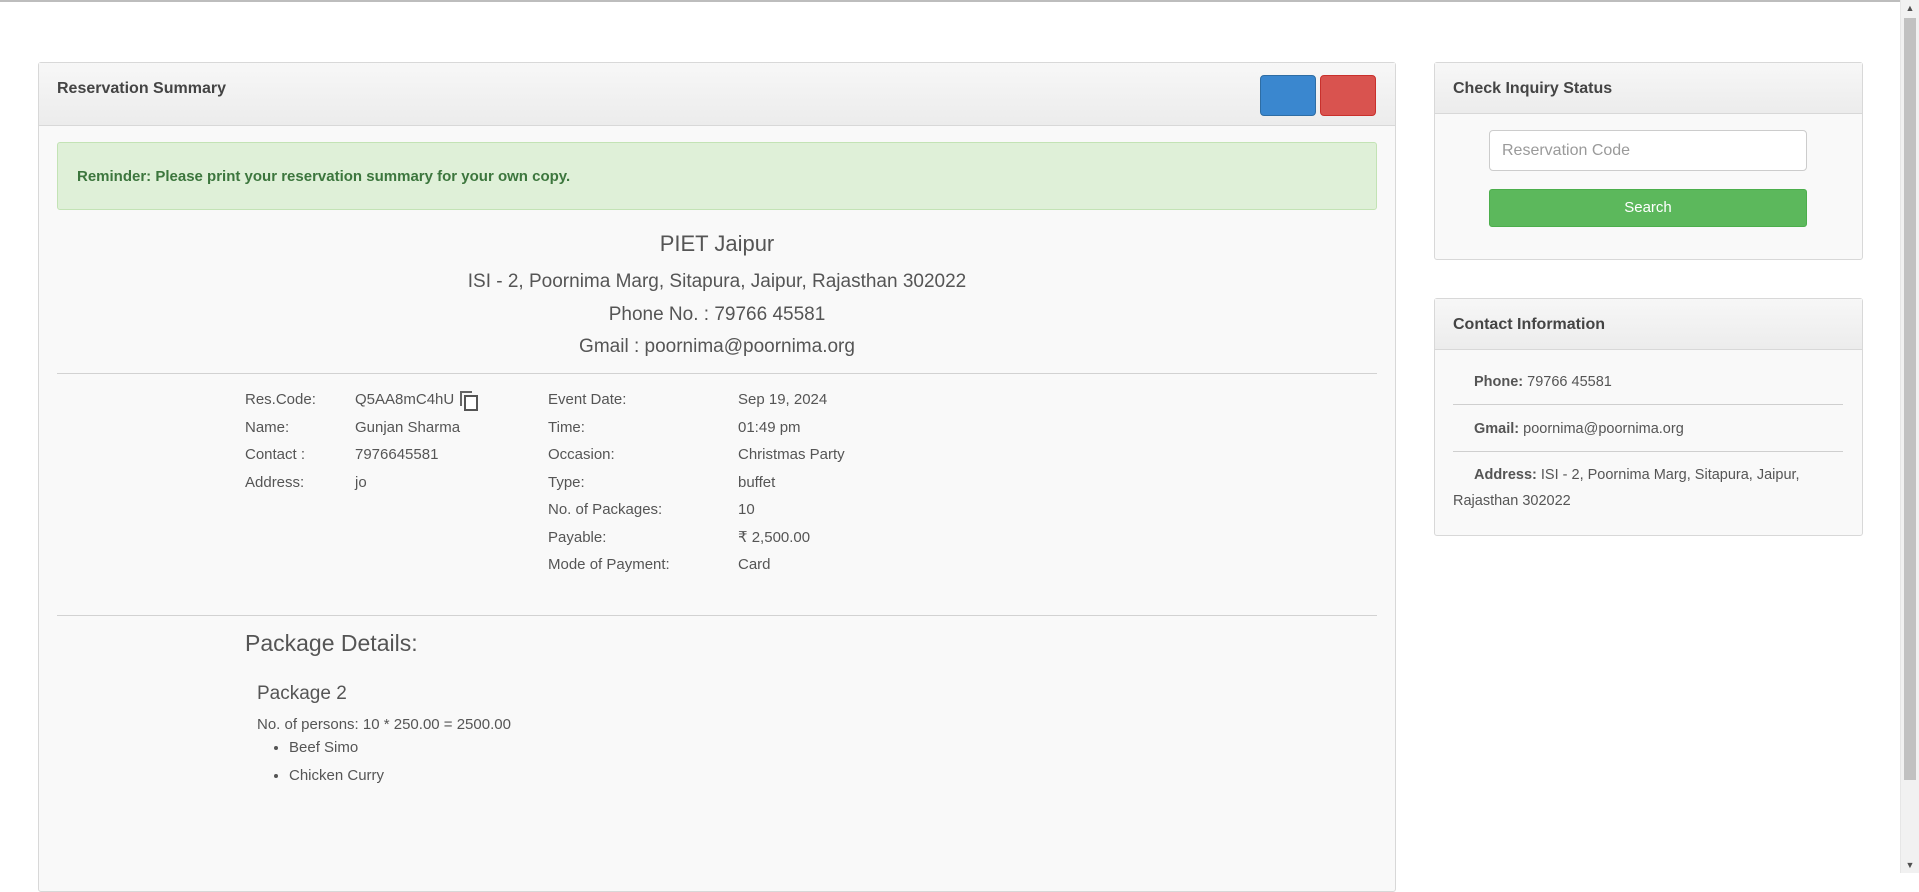 The height and width of the screenshot is (892, 1919). I want to click on detail-label: Name:, so click(267, 427).